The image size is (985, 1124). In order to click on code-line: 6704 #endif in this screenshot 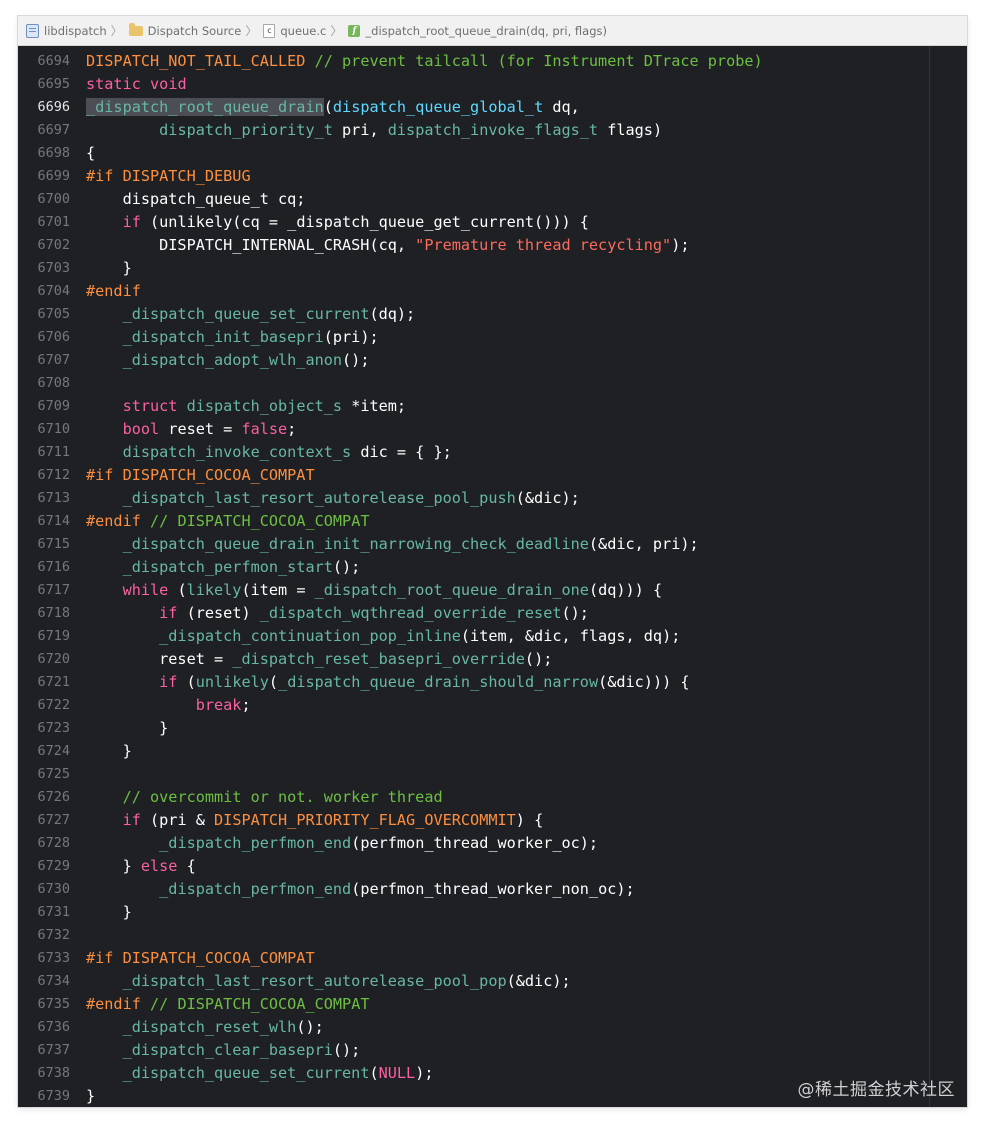, I will do `click(390, 291)`.